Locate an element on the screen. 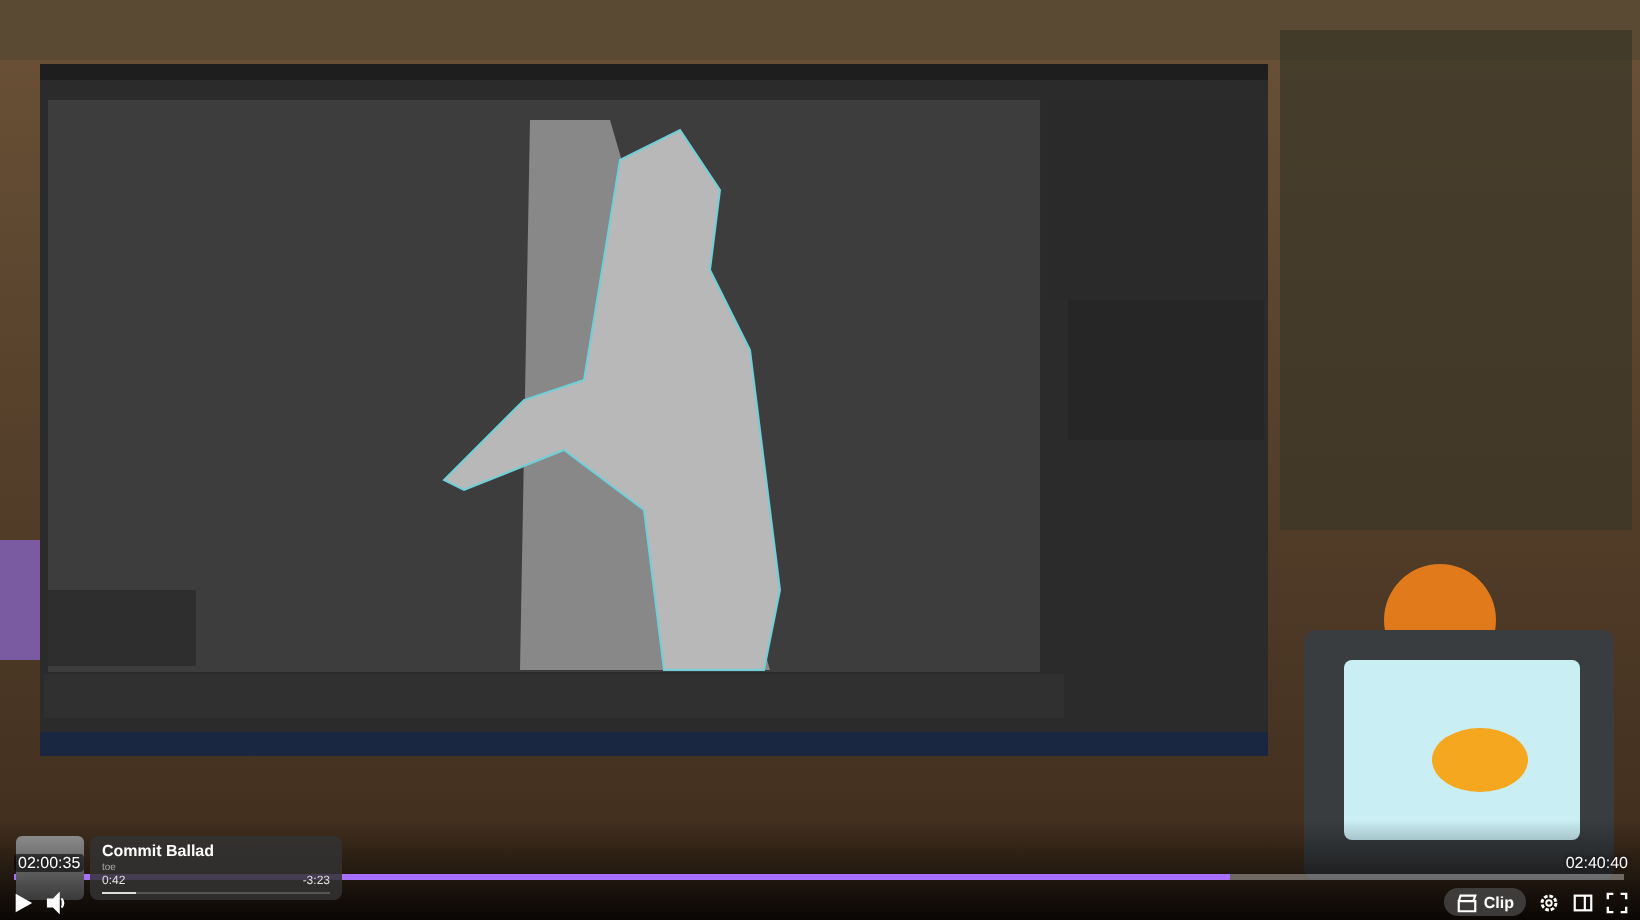 The height and width of the screenshot is (920, 1640). track-title: Commit Ballad is located at coordinates (159, 852).